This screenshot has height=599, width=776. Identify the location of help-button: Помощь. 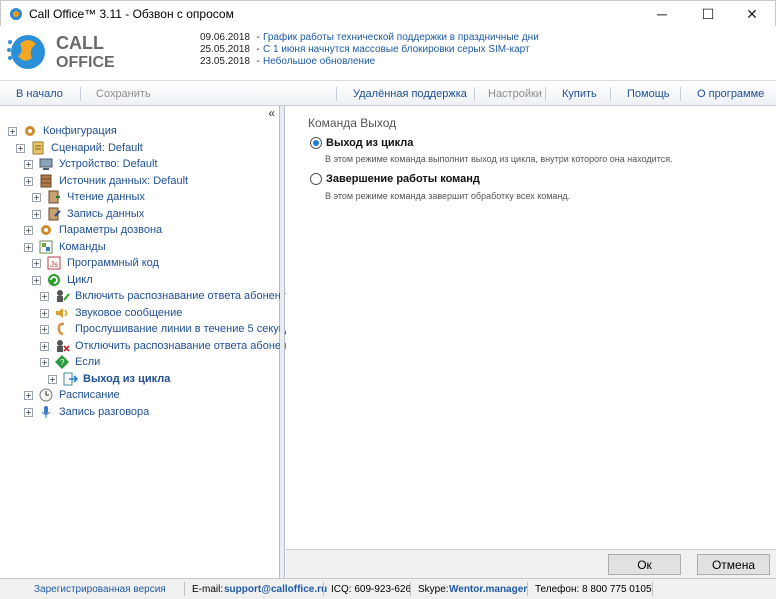
(648, 94).